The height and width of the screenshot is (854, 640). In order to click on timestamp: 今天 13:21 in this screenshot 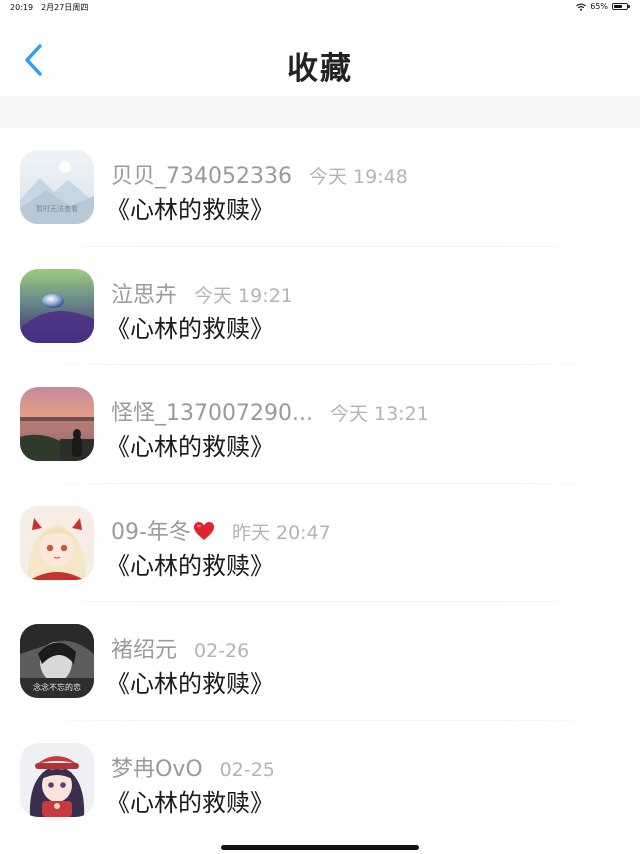, I will do `click(379, 414)`.